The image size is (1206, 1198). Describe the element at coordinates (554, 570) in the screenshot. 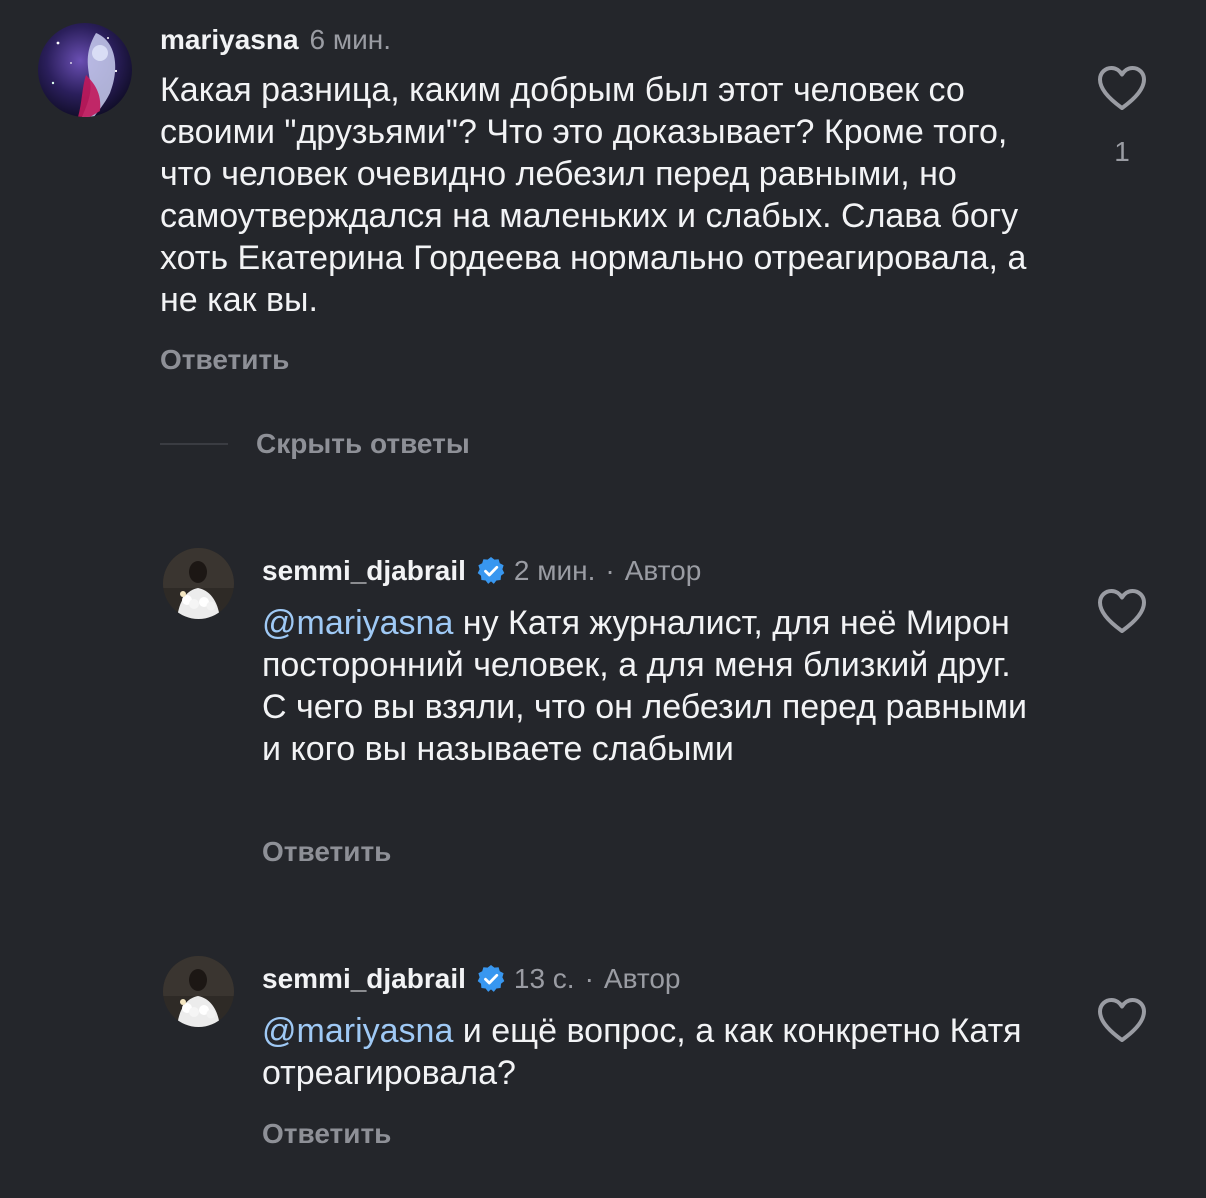

I see `timestamp: 2 мин.` at that location.